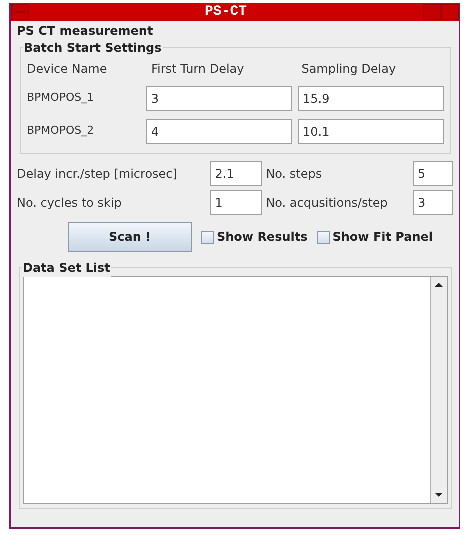 This screenshot has width=464, height=535. Describe the element at coordinates (449, 12) in the screenshot. I see `close-button` at that location.